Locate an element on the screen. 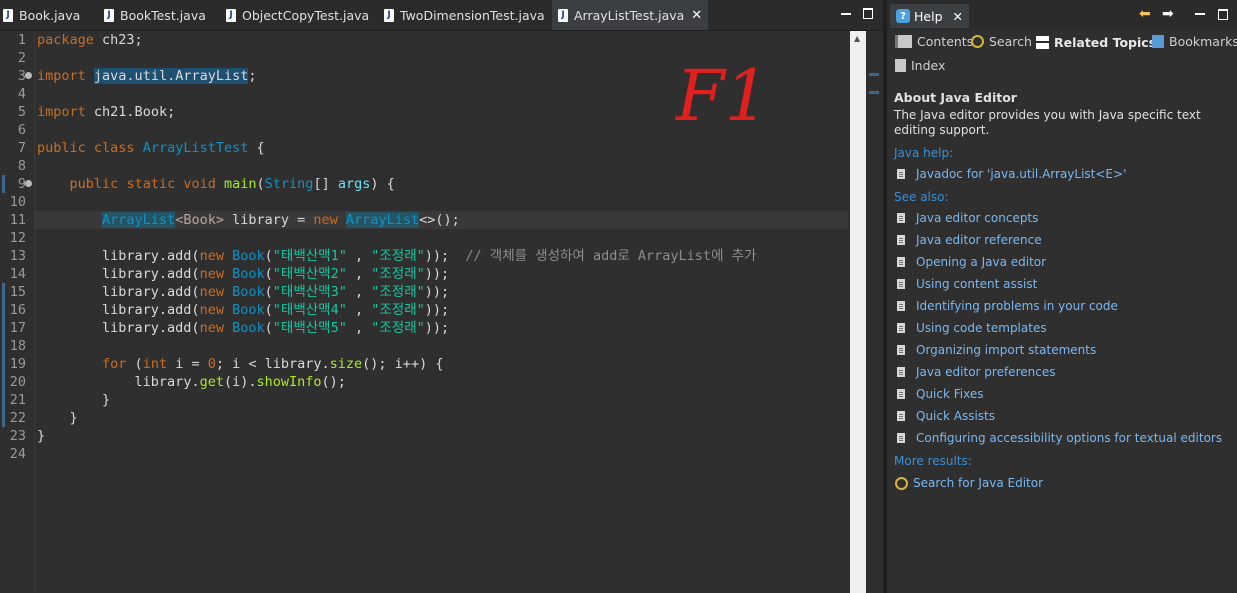 Image resolution: width=1237 pixels, height=593 pixels. back-arrow-icon: ⬅ is located at coordinates (1145, 14).